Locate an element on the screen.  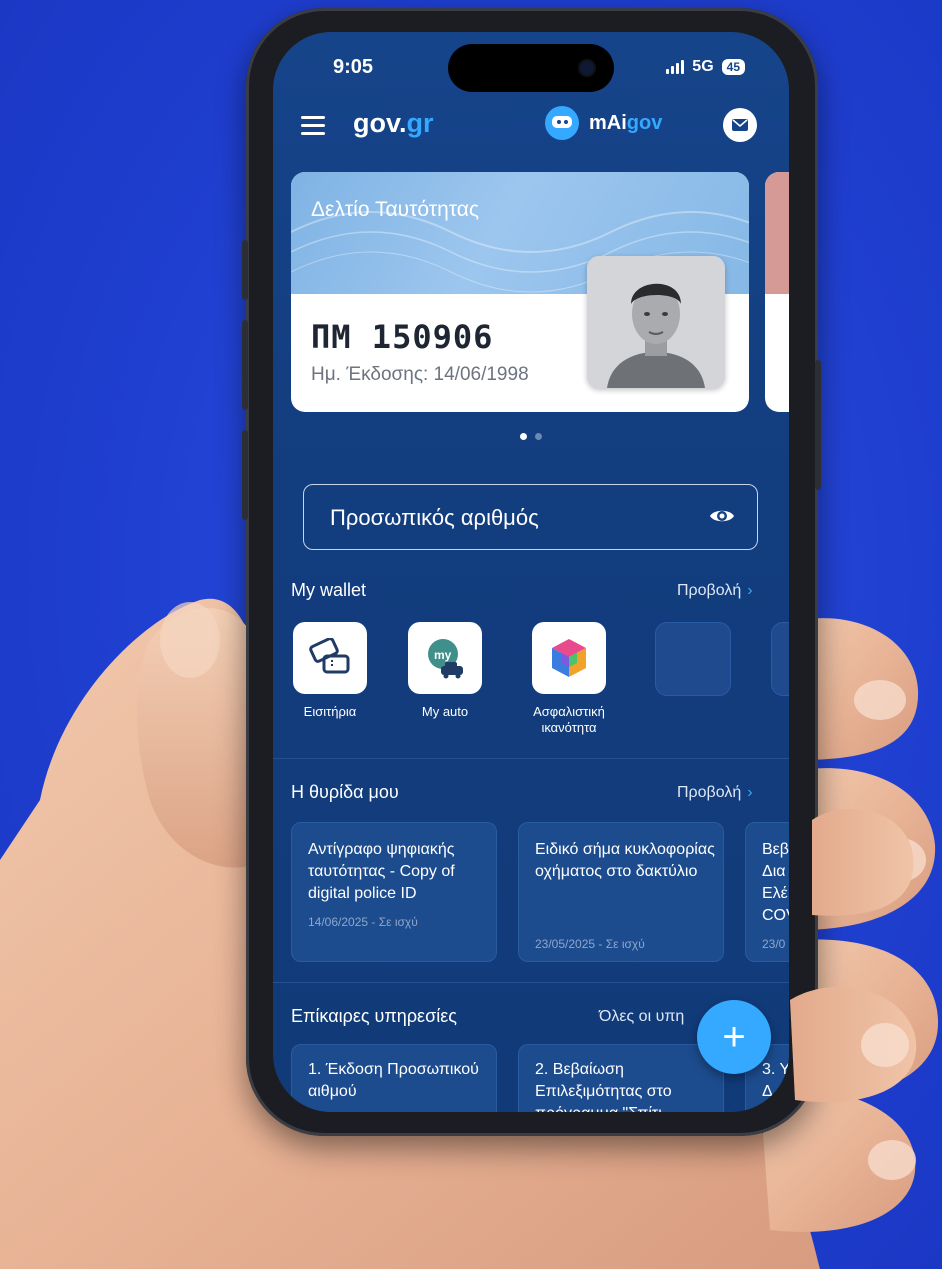
robot-icon is located at coordinates (562, 123).